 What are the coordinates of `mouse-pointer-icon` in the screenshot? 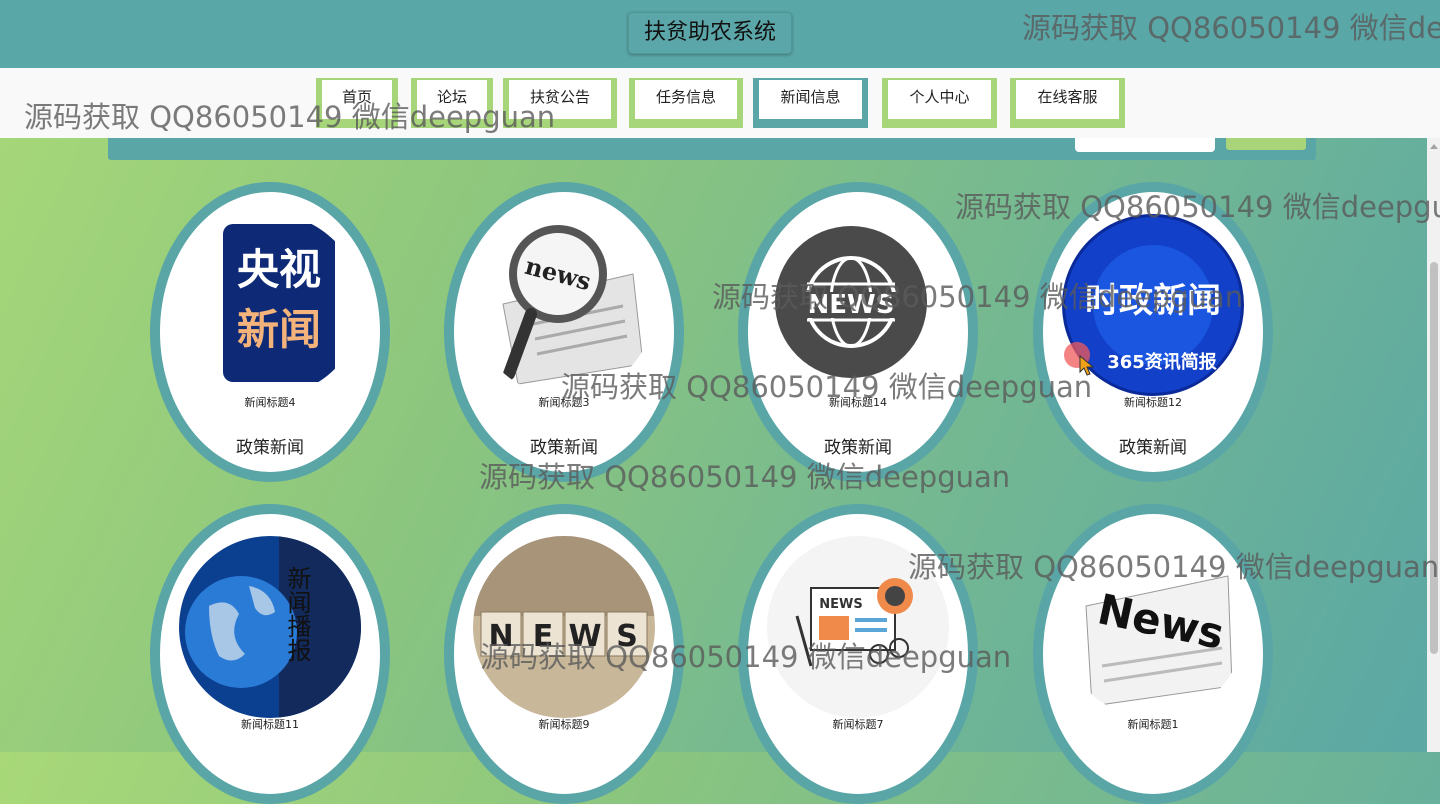 It's located at (1087, 365).